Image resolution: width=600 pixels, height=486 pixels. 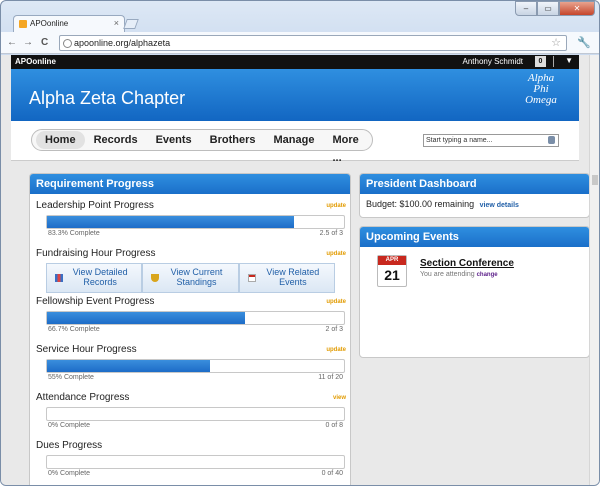 What do you see at coordinates (334, 329) in the screenshot?
I see `progress-count: 2 of 3` at bounding box center [334, 329].